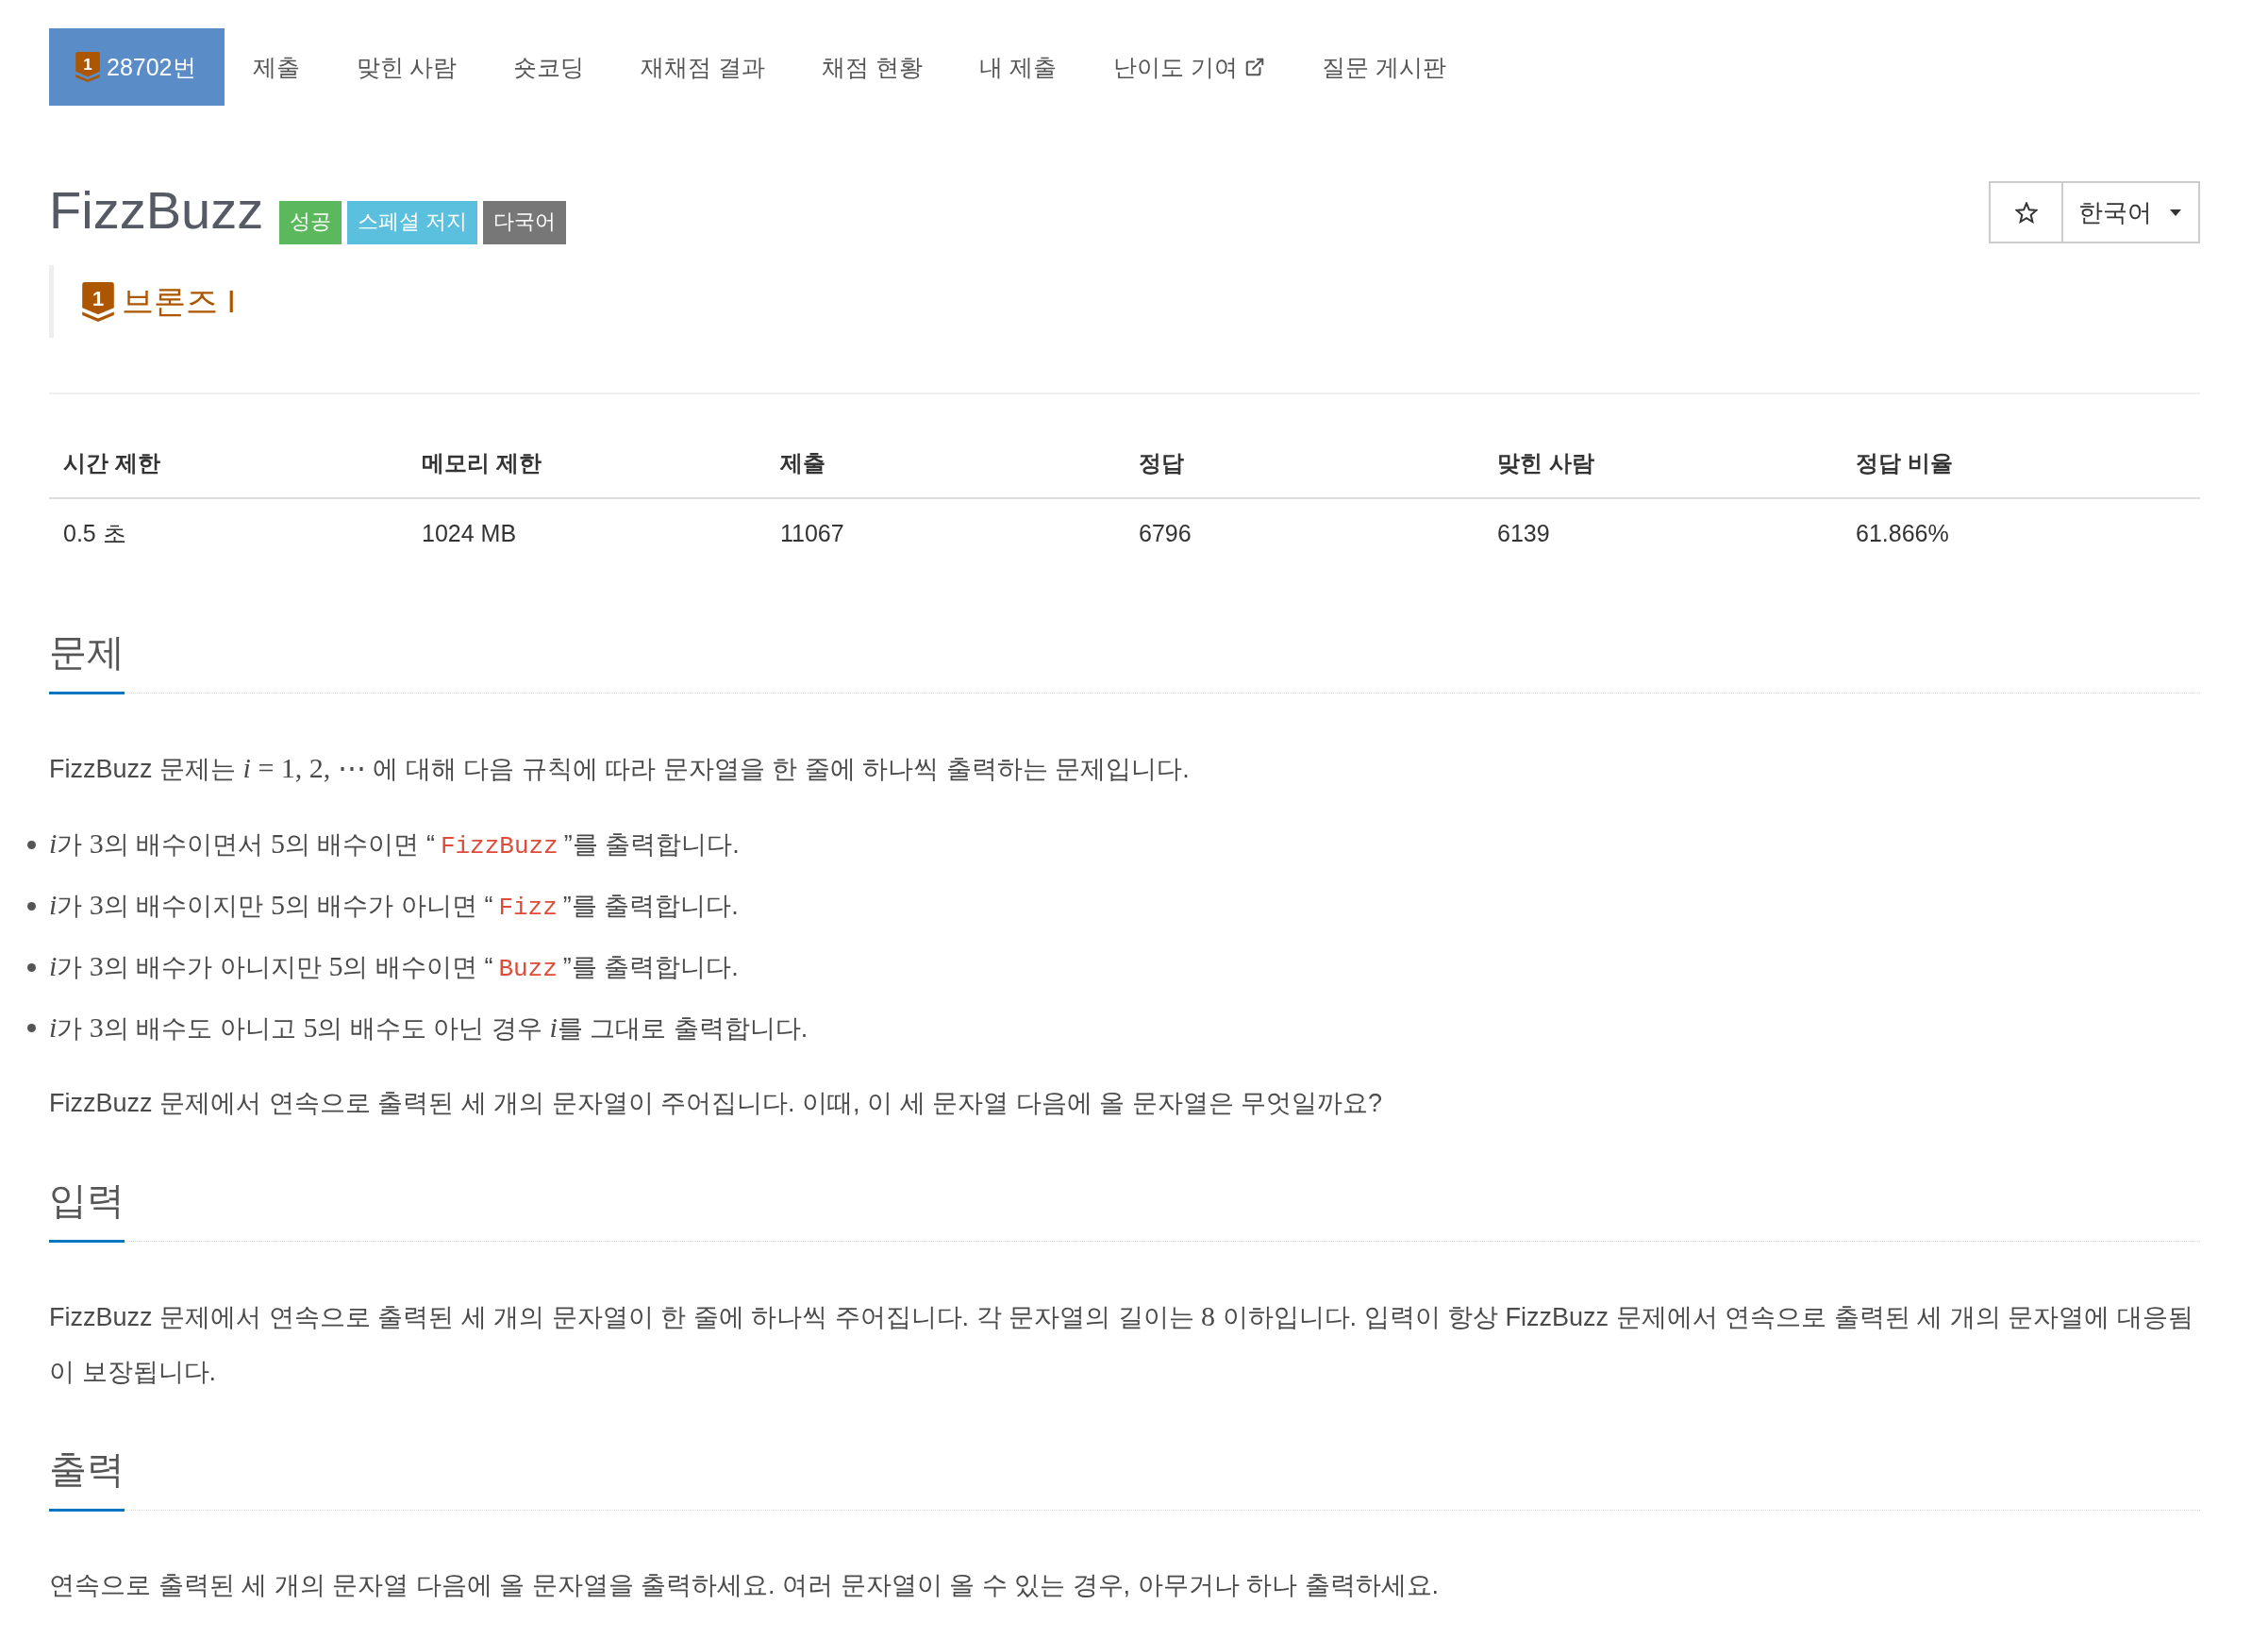  Describe the element at coordinates (179, 301) in the screenshot. I see `tier-name: 브론즈 I` at that location.